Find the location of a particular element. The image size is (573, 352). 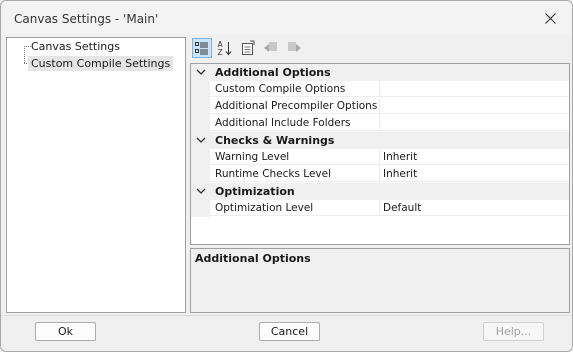

property-name: Runtime Checks Level is located at coordinates (295, 174).